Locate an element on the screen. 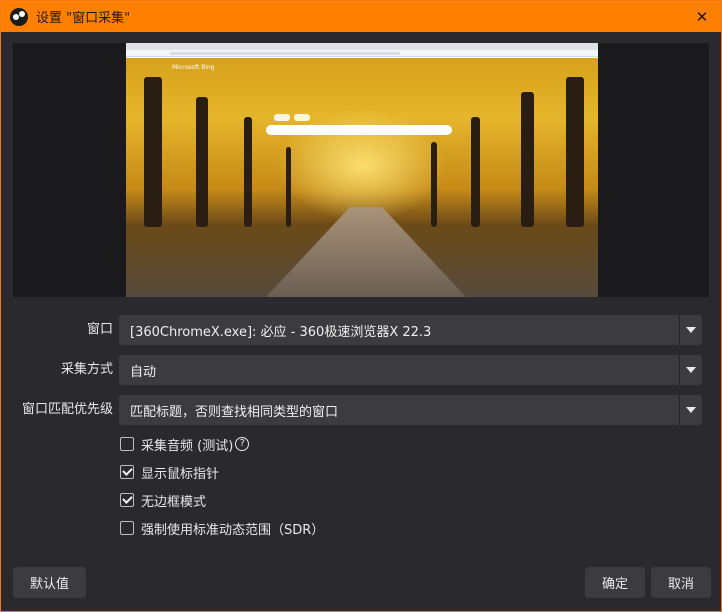  defaults-button: 默认值 is located at coordinates (49, 582).